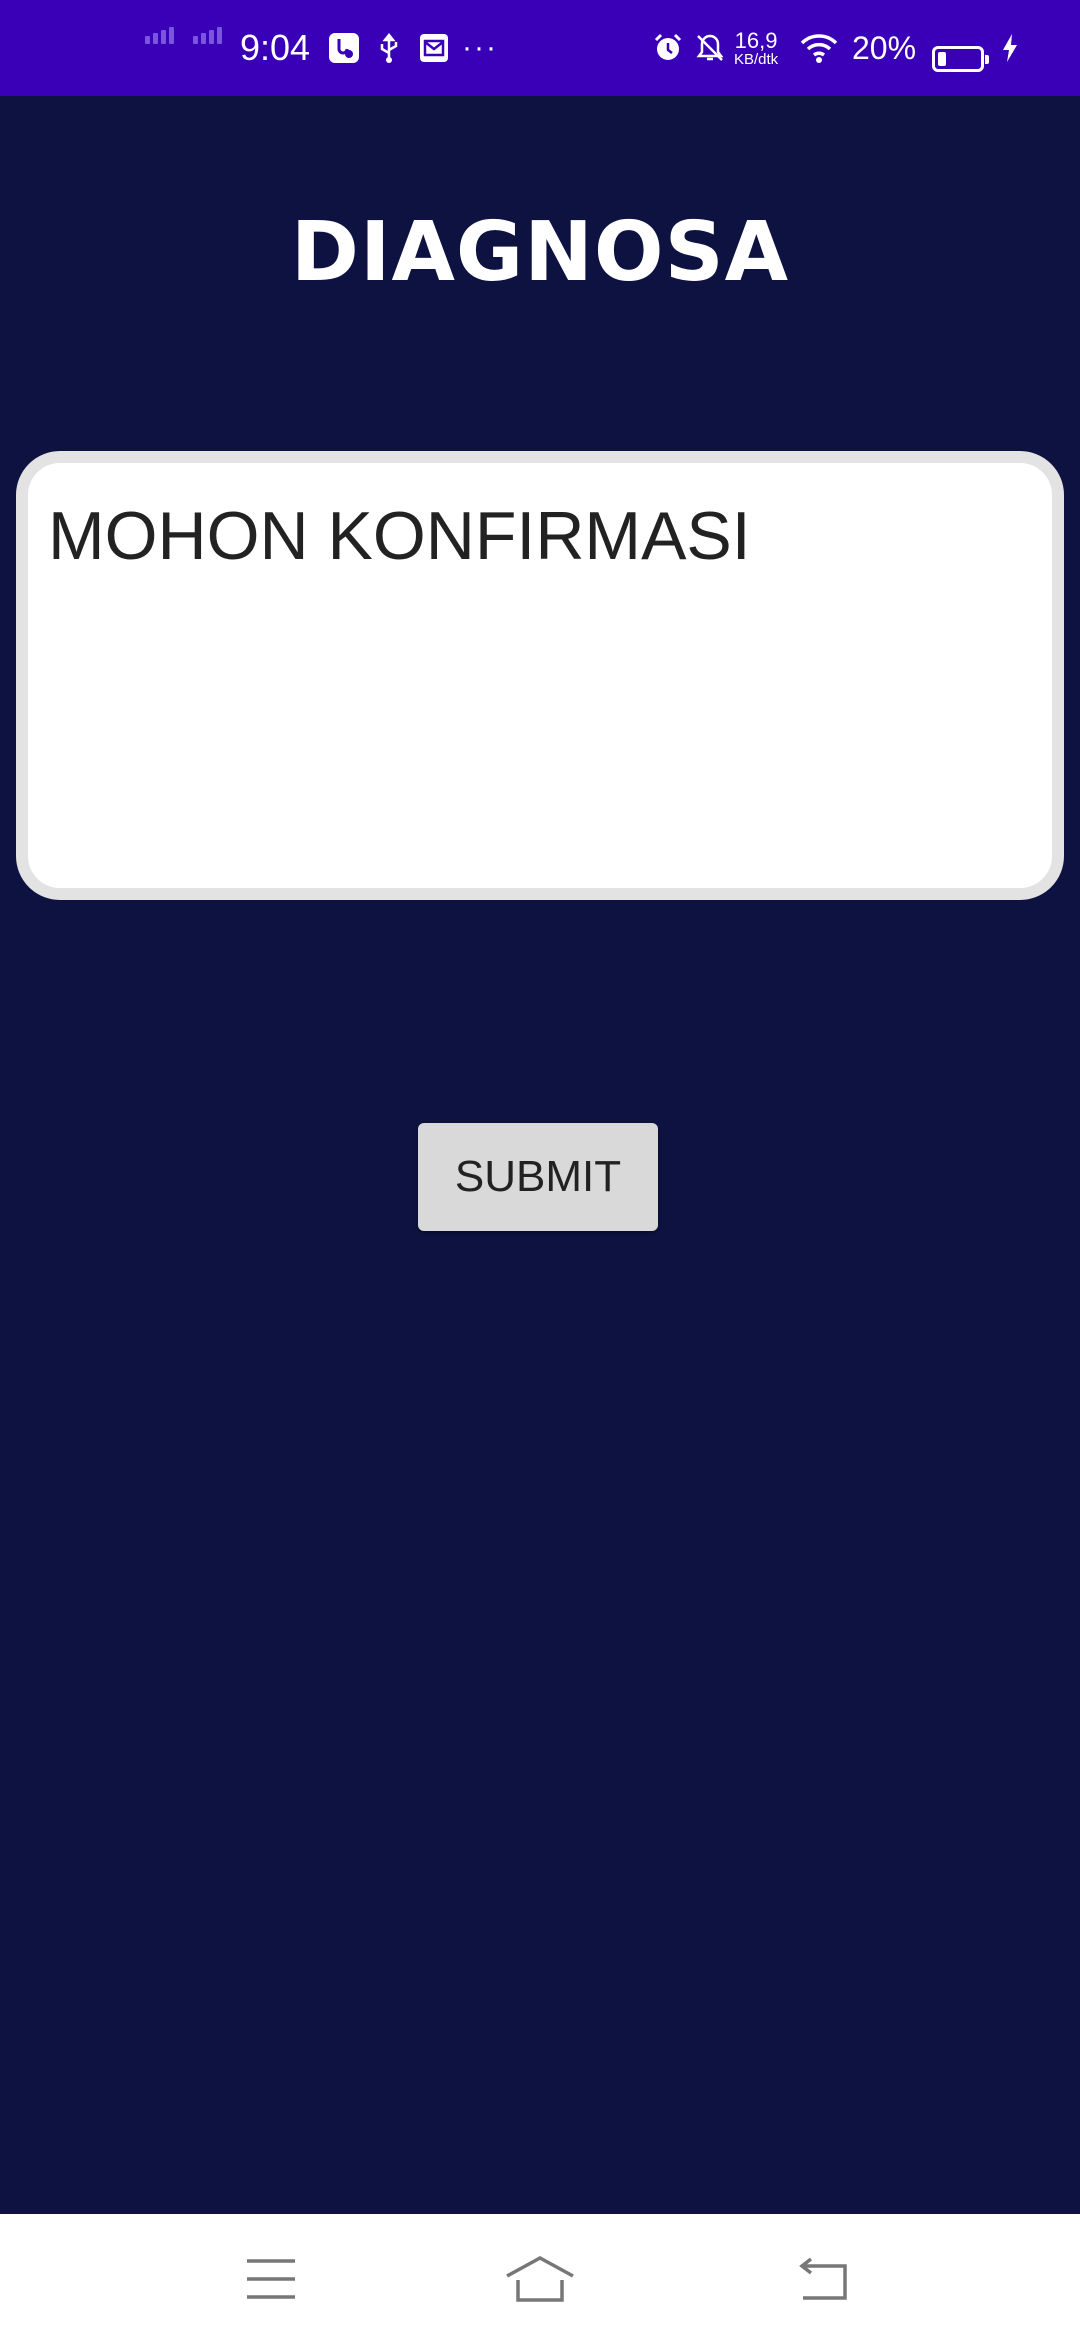  I want to click on menu-icon, so click(271, 2279).